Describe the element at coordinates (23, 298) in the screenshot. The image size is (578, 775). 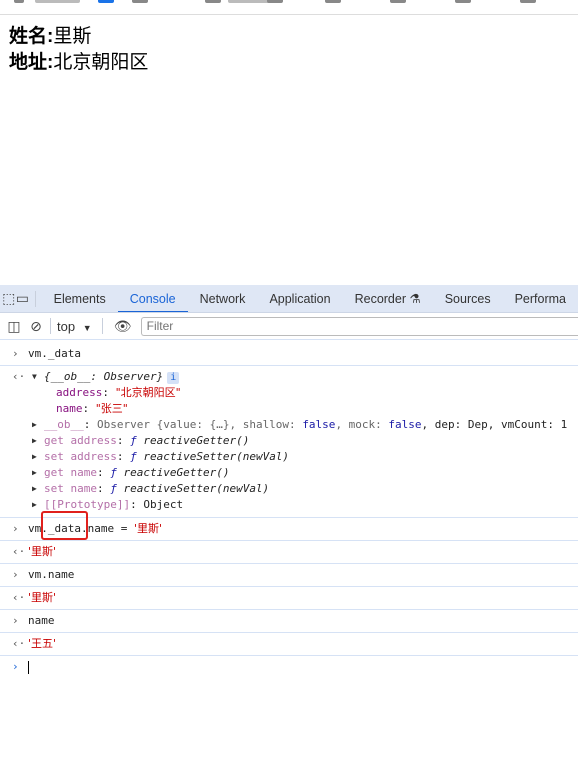
I see `device-toolbar-icon: ▭` at that location.